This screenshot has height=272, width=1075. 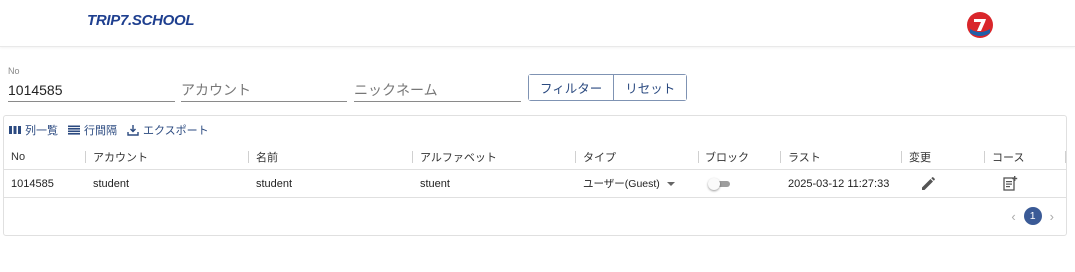 I want to click on reset-button: リセット, so click(x=650, y=87).